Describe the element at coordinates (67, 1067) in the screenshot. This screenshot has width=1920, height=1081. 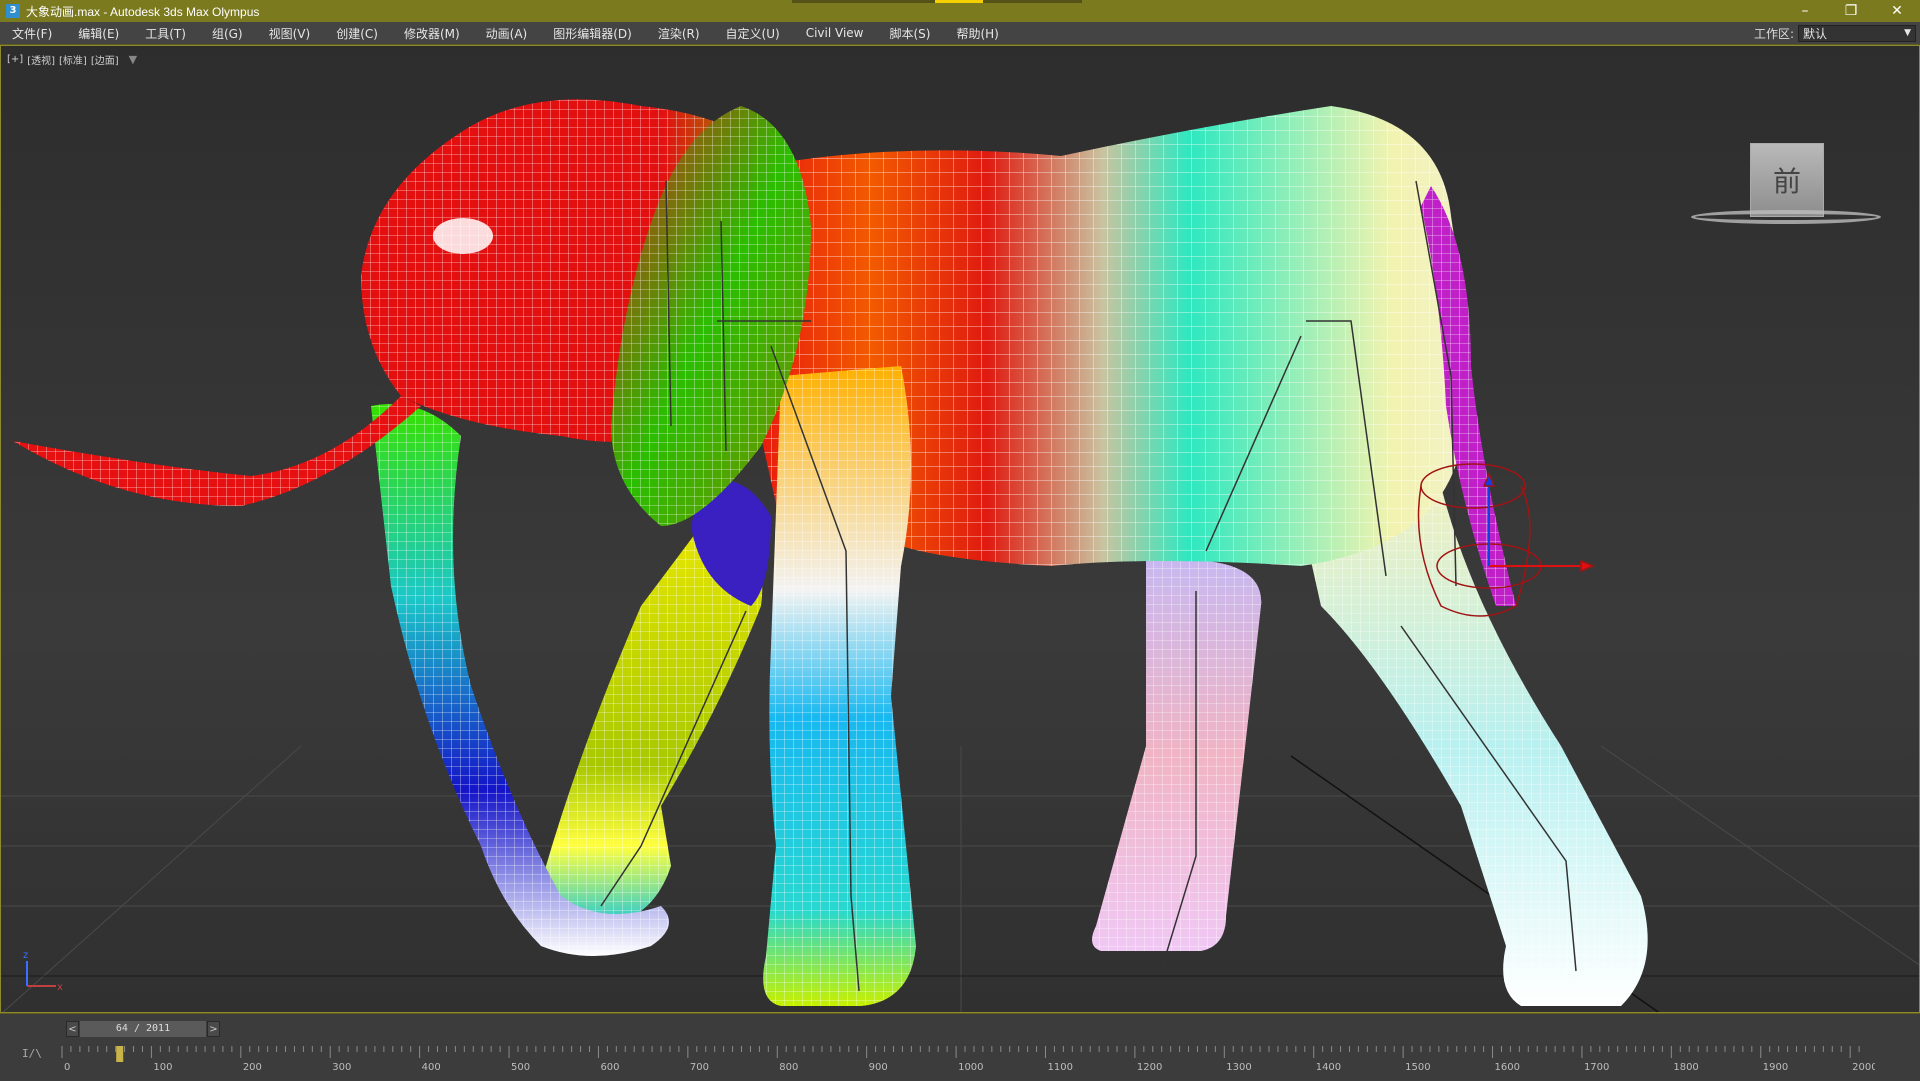
I see `track-tick-label: 0` at that location.